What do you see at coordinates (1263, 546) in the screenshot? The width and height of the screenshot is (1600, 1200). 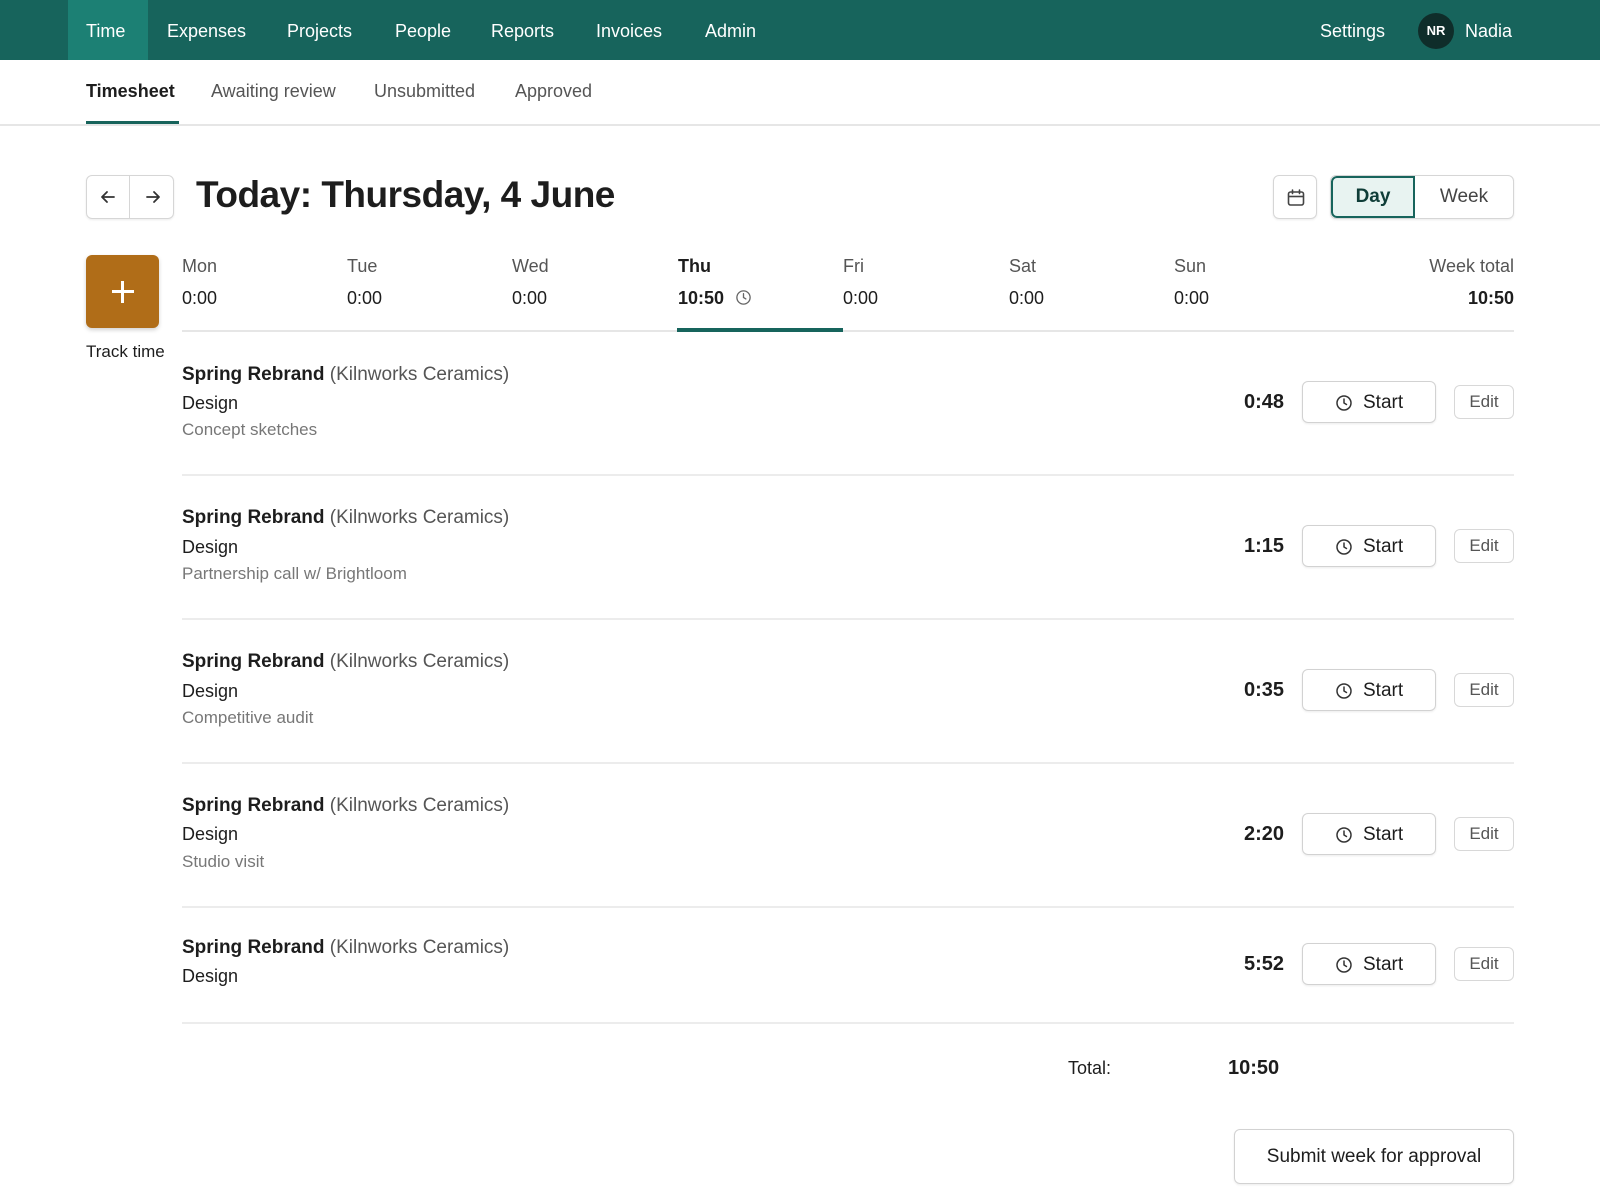 I see `entry-duration: 1:15` at bounding box center [1263, 546].